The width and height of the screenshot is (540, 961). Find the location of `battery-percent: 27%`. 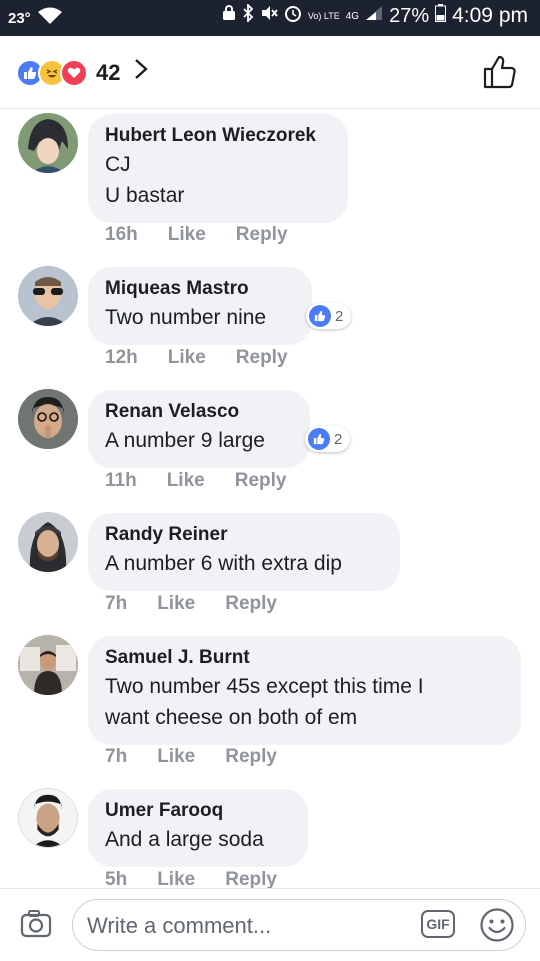

battery-percent: 27% is located at coordinates (409, 15).